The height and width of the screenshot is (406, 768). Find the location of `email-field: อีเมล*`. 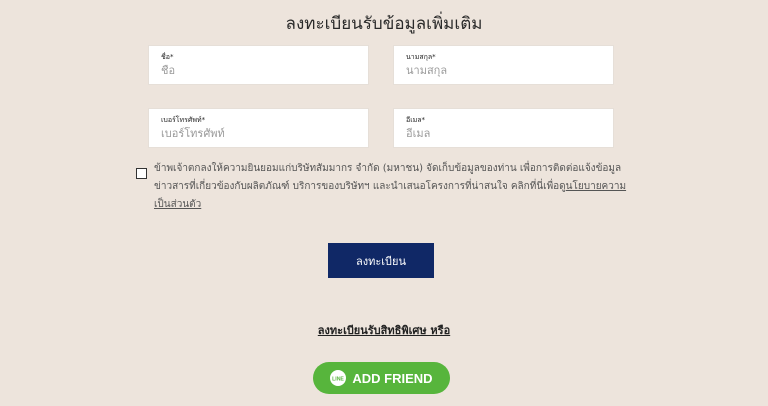

email-field: อีเมล* is located at coordinates (503, 128).